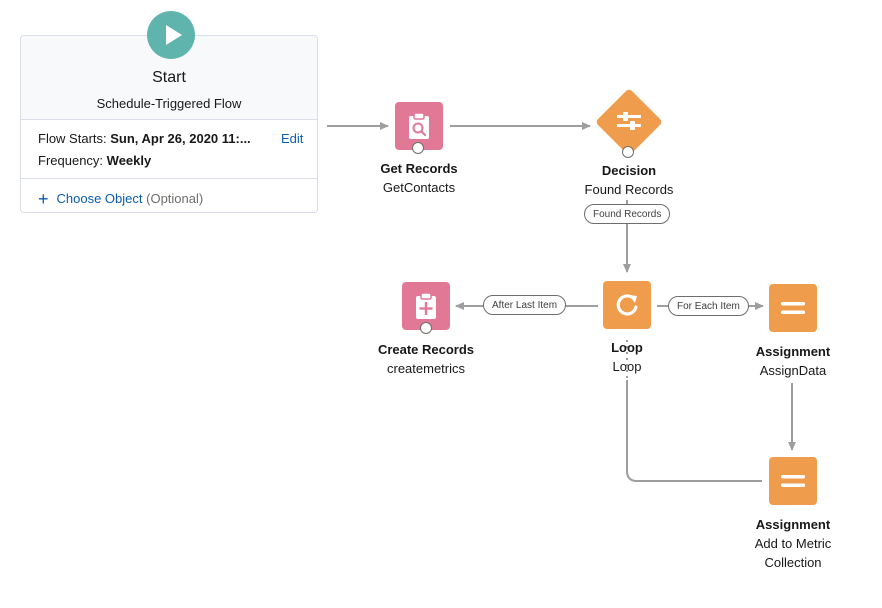 This screenshot has width=882, height=608. I want to click on decision-label: Decision Found Records, so click(629, 180).